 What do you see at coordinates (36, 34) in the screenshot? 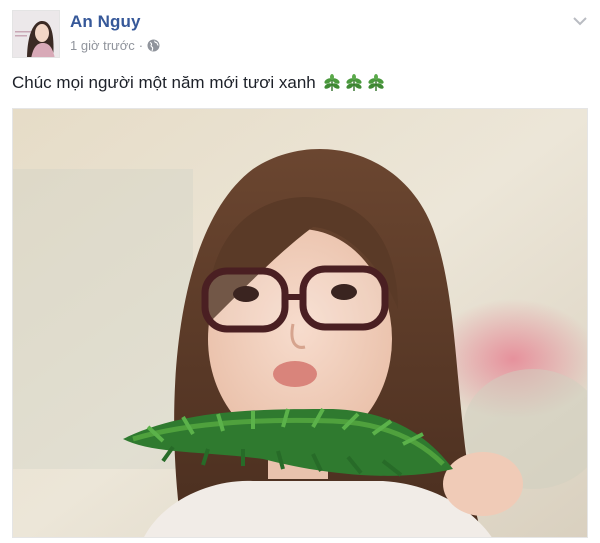
I see `profile-avatar` at bounding box center [36, 34].